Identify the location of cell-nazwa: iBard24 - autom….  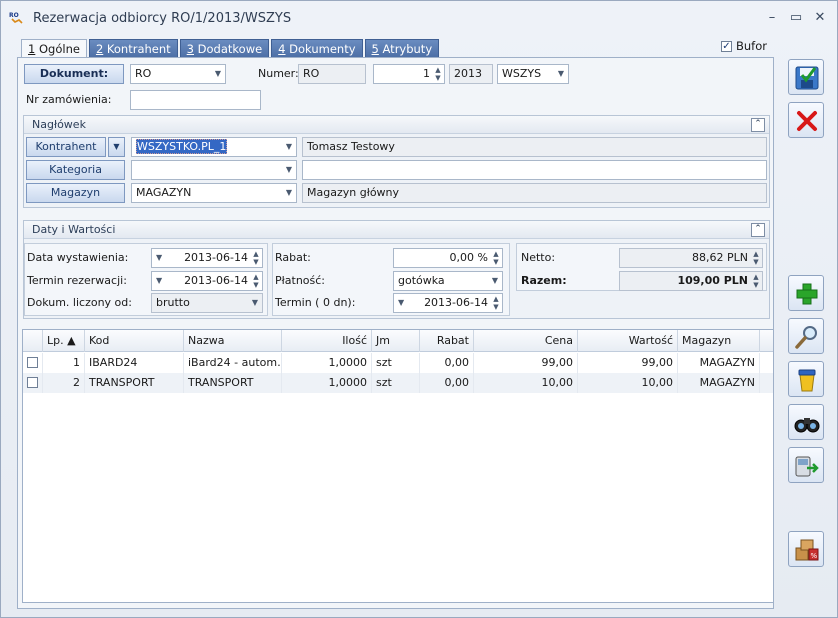
(233, 363).